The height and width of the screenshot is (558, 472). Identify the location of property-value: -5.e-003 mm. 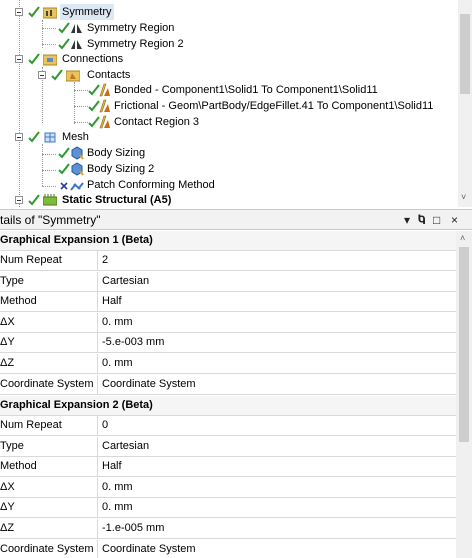
(133, 342).